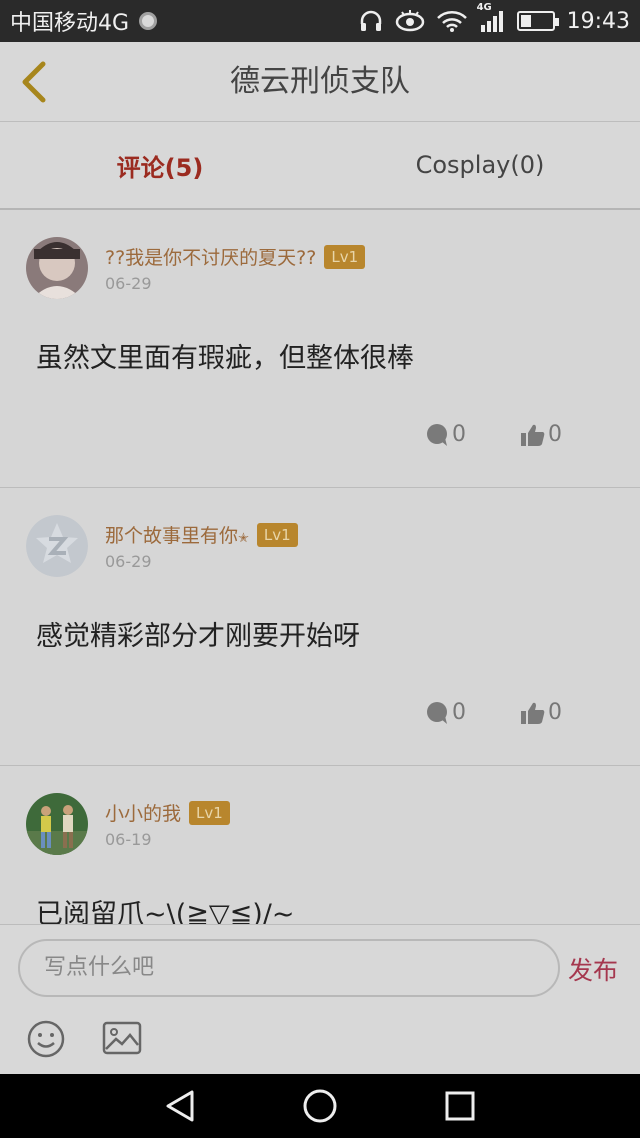  I want to click on tab-cosplay: Cosplay(0), so click(480, 165).